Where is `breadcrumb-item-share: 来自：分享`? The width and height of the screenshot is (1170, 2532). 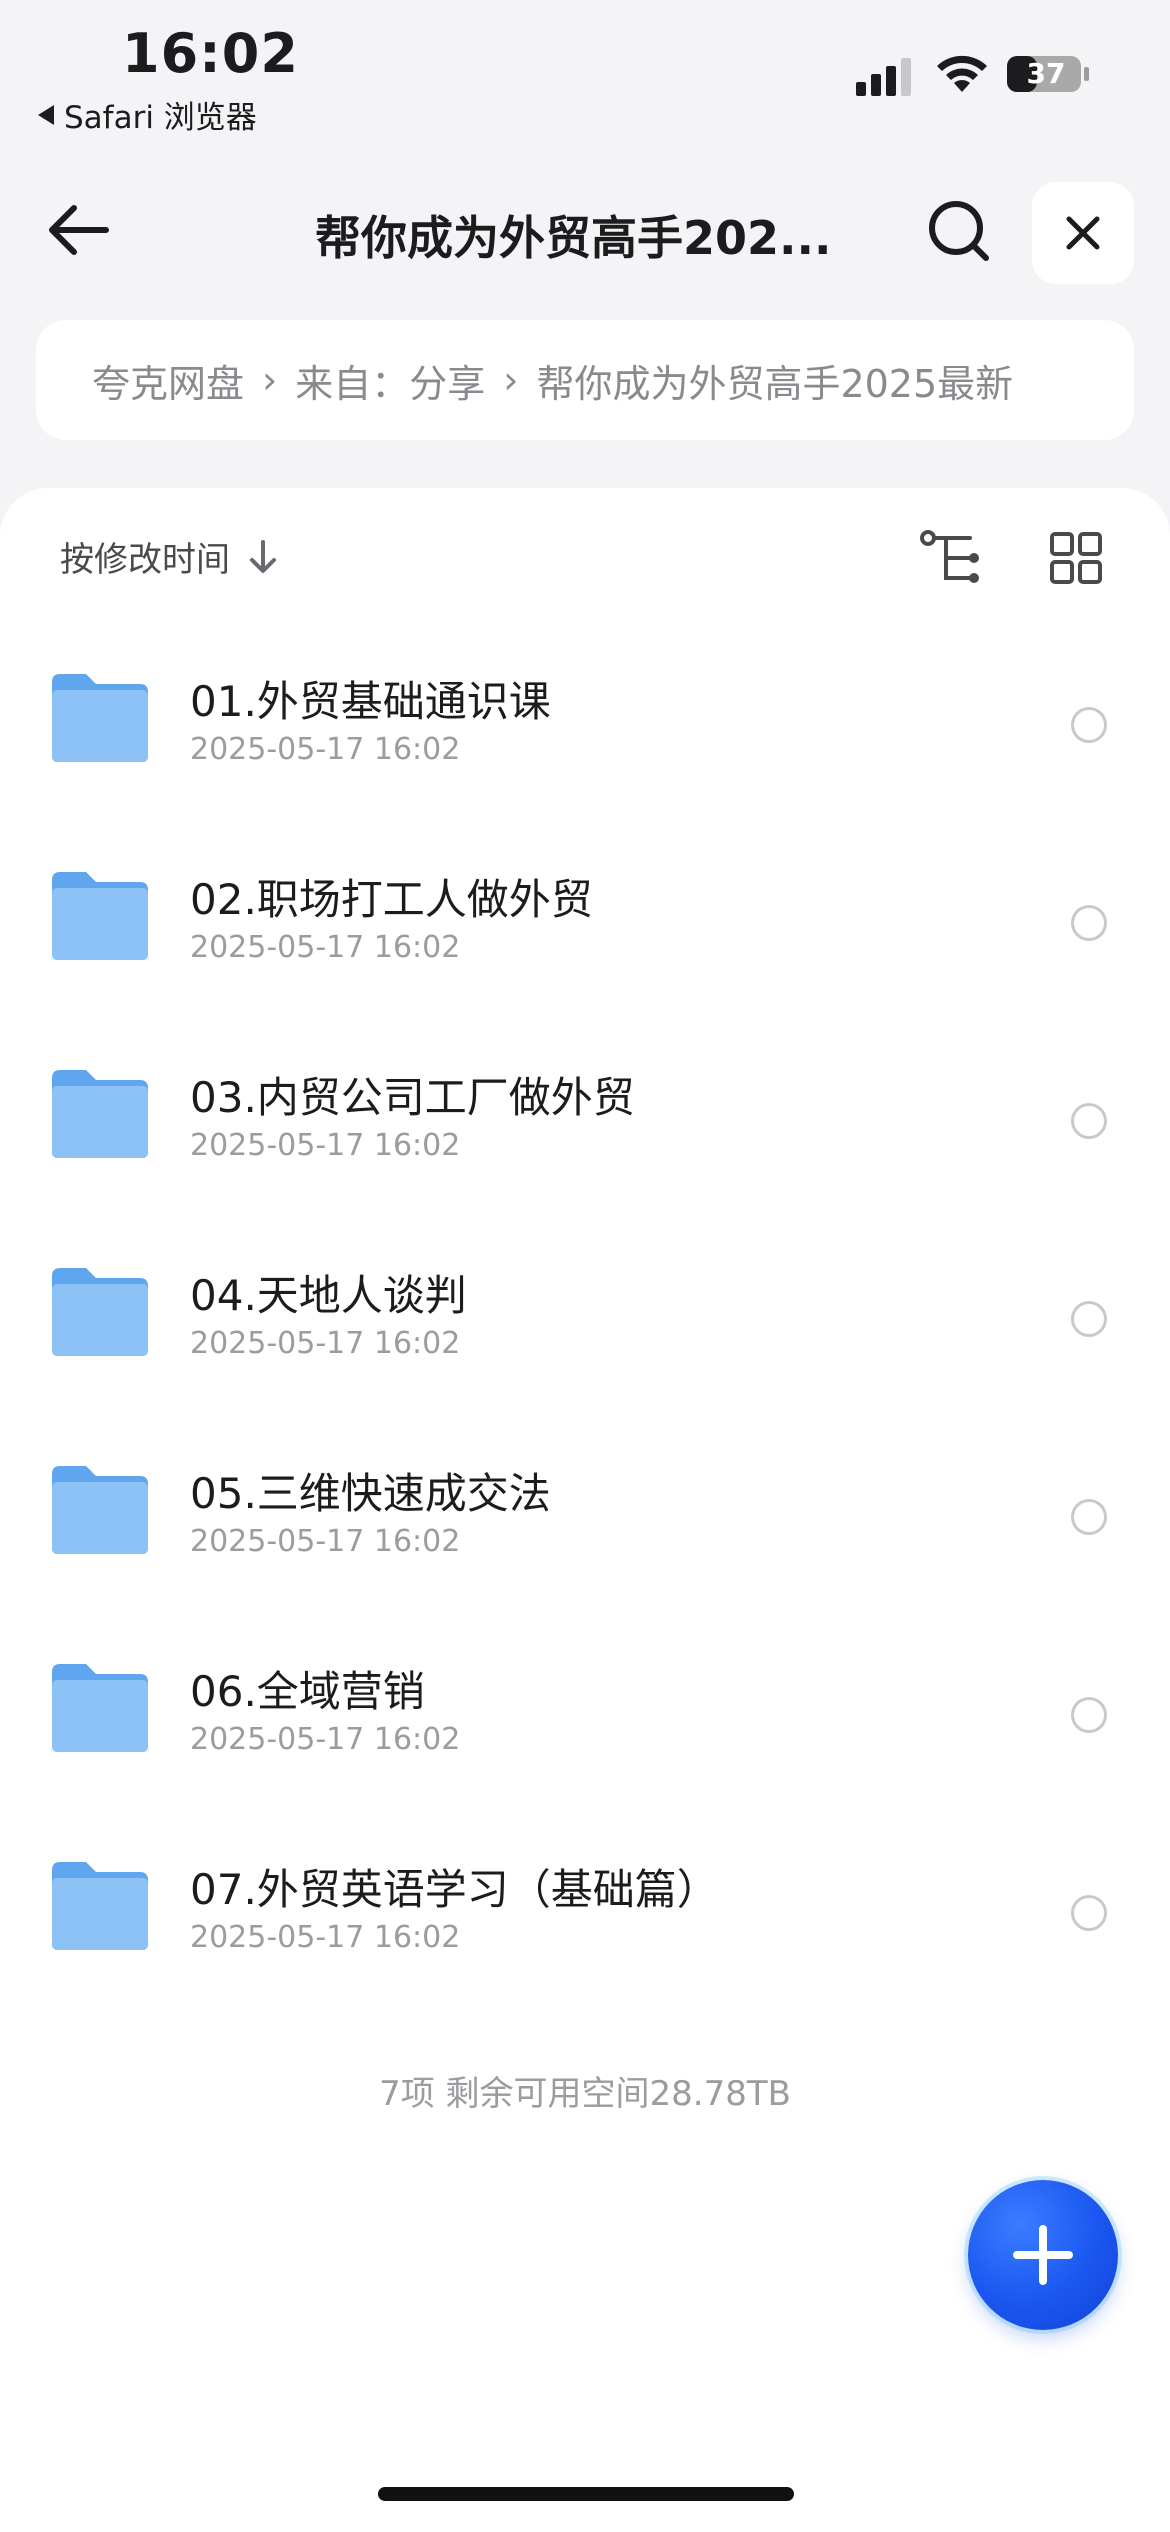 breadcrumb-item-share: 来自：分享 is located at coordinates (390, 380).